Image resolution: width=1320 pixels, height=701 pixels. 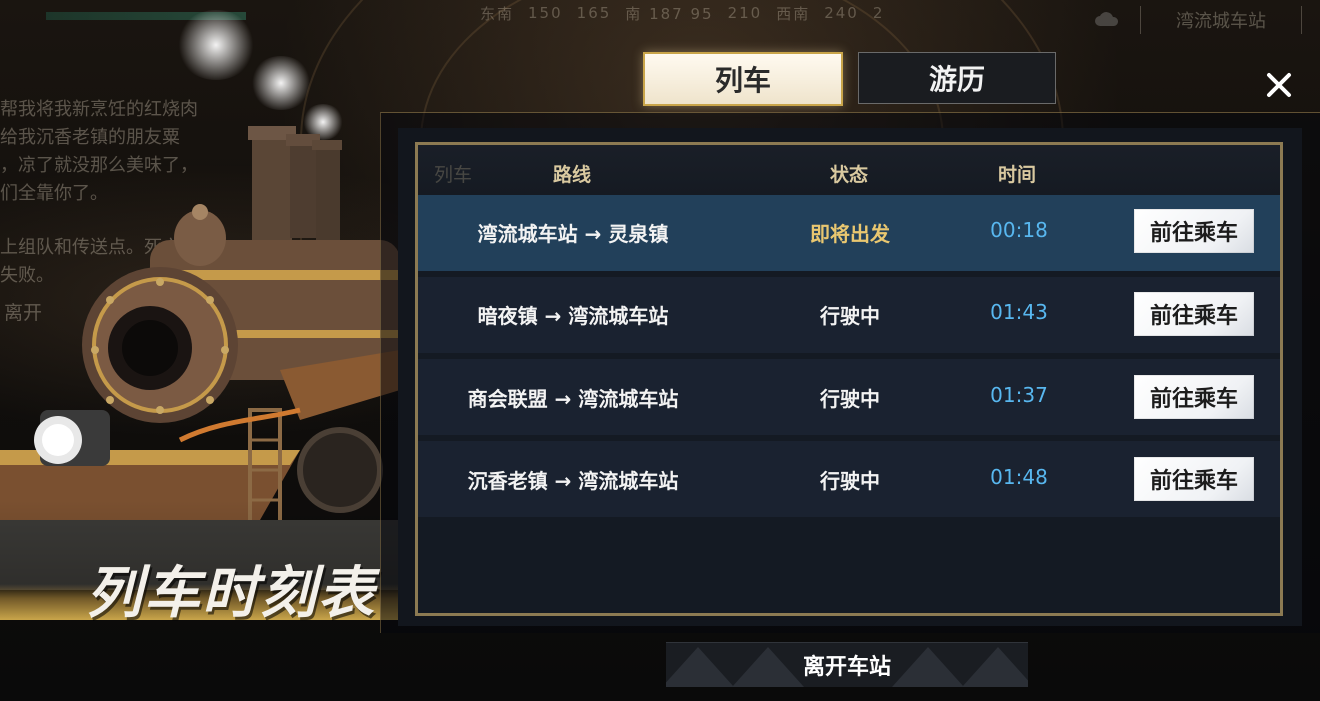 I want to click on location-label: 湾流城车站, so click(x=1221, y=20).